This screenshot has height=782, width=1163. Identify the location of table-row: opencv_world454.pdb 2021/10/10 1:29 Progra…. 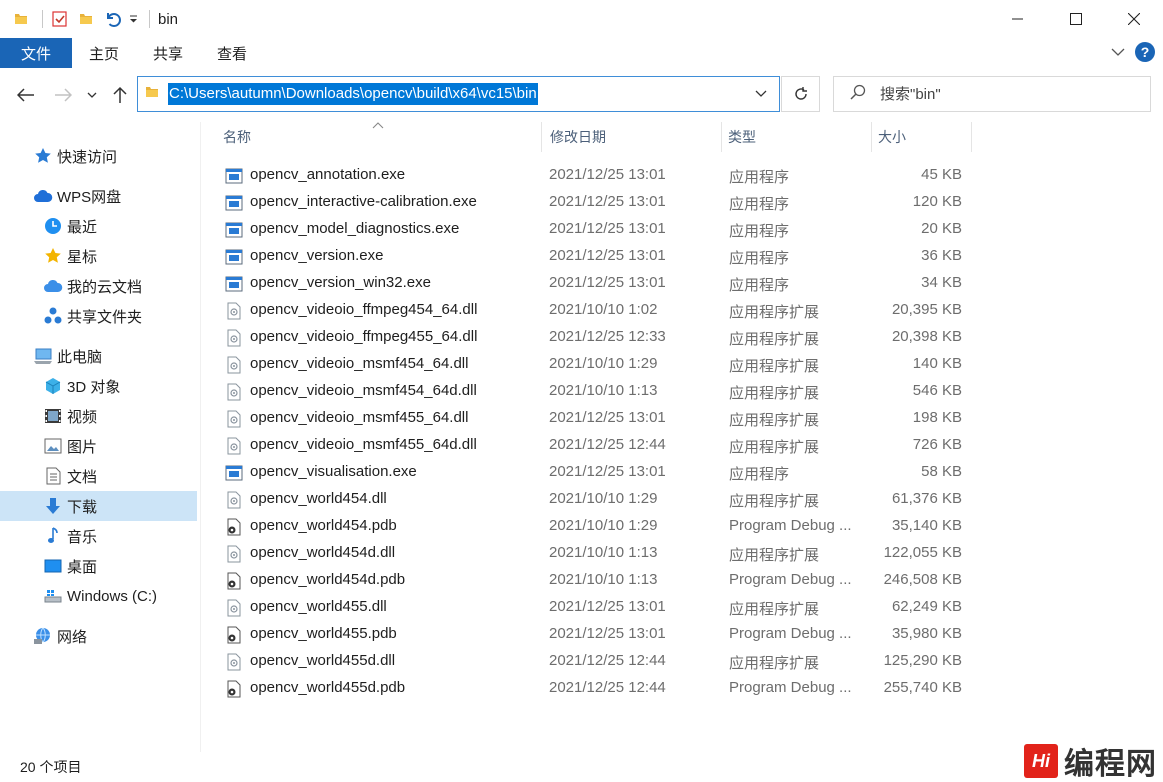
(595, 526).